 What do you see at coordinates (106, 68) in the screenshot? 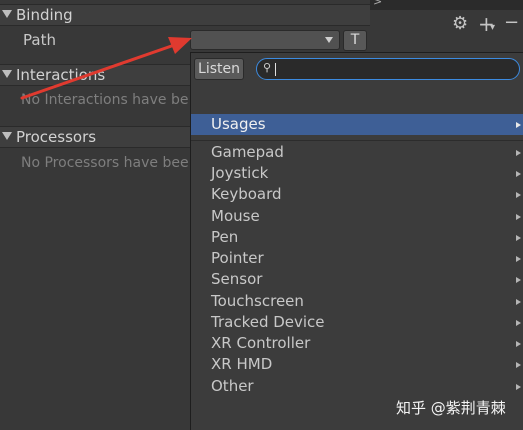
I see `annotation-arrow` at bounding box center [106, 68].